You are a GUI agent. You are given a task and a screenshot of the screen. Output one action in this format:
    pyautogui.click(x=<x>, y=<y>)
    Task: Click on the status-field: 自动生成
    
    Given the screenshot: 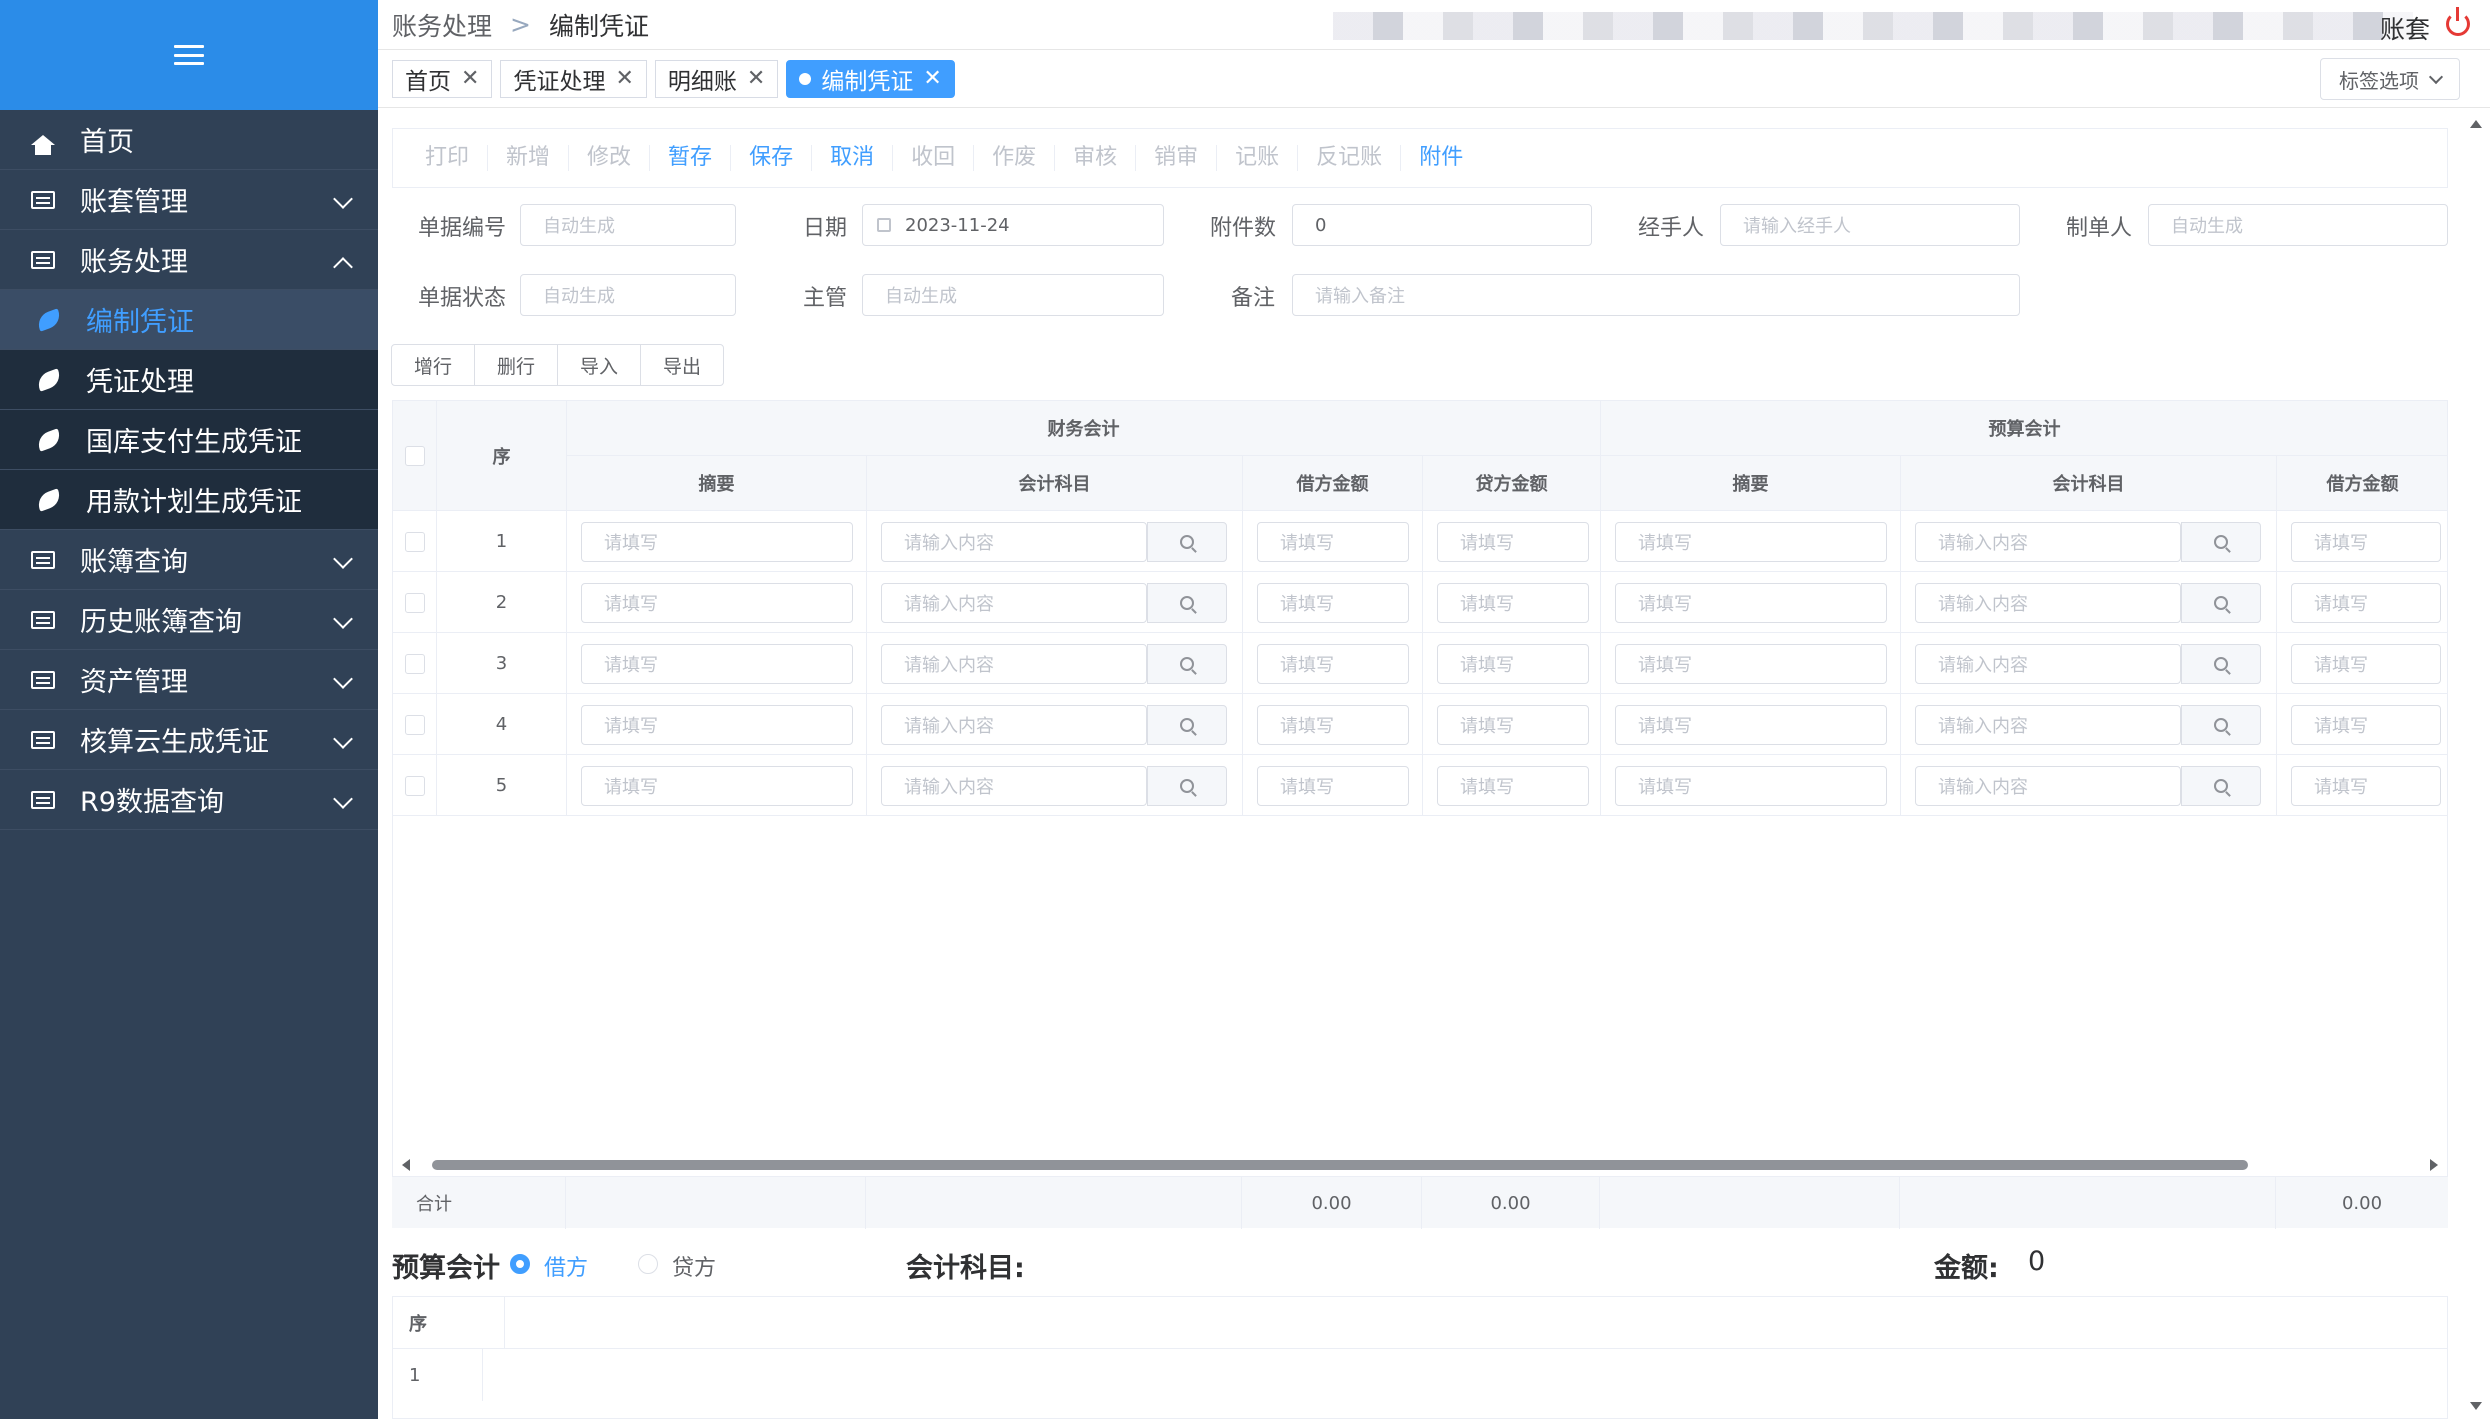 What is the action you would take?
    pyautogui.click(x=628, y=295)
    